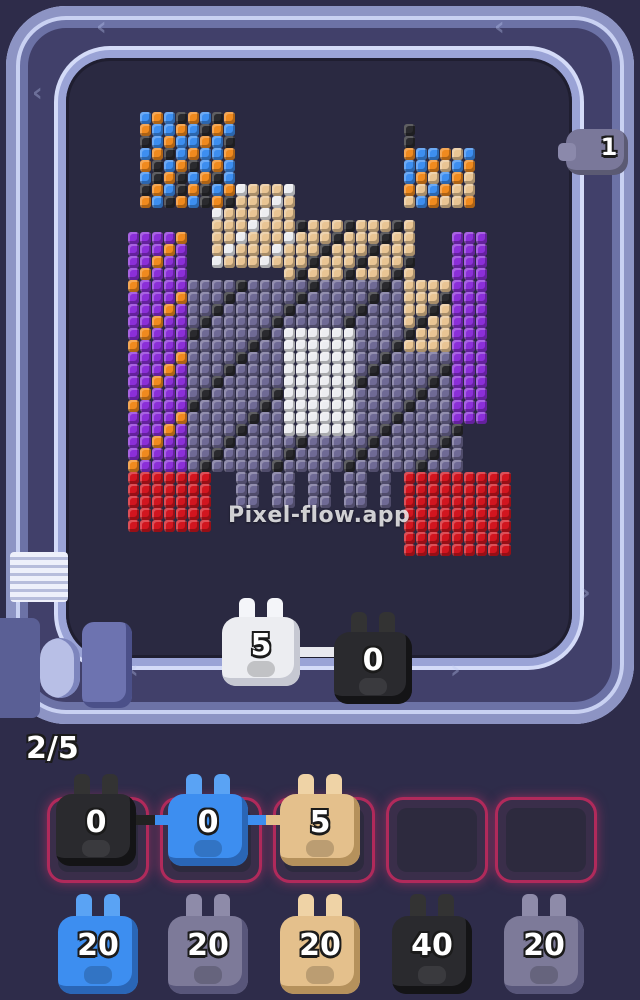  I want to click on queue-pig-blue: 20, so click(98, 944).